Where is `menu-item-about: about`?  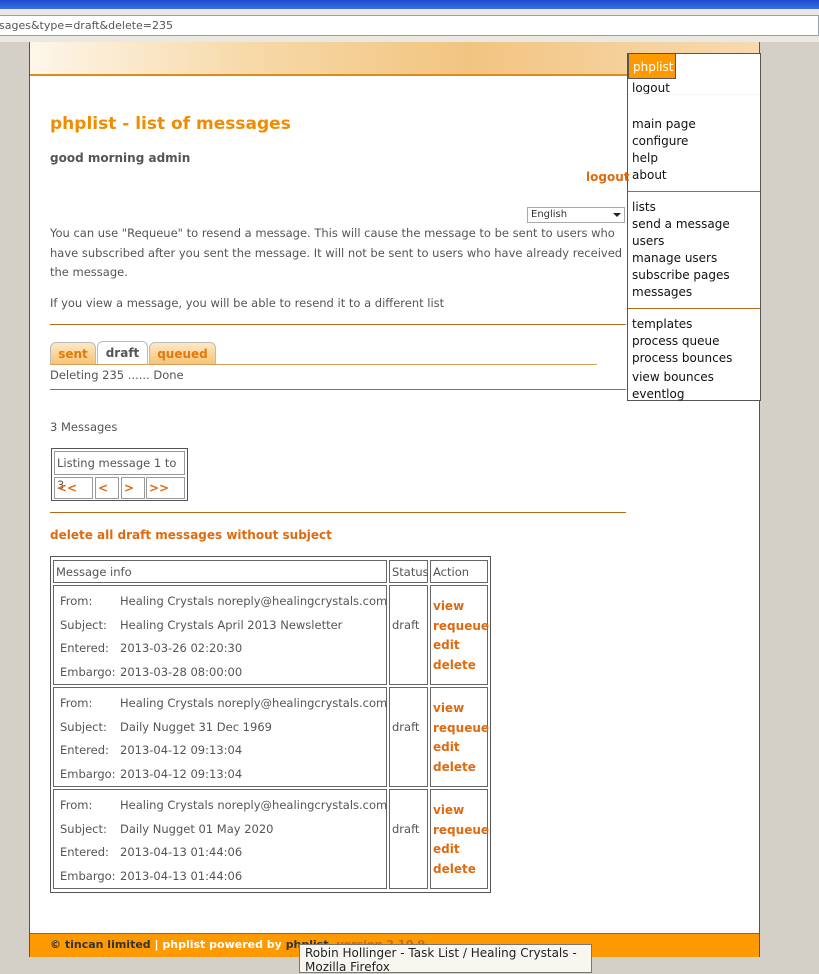
menu-item-about: about is located at coordinates (649, 175).